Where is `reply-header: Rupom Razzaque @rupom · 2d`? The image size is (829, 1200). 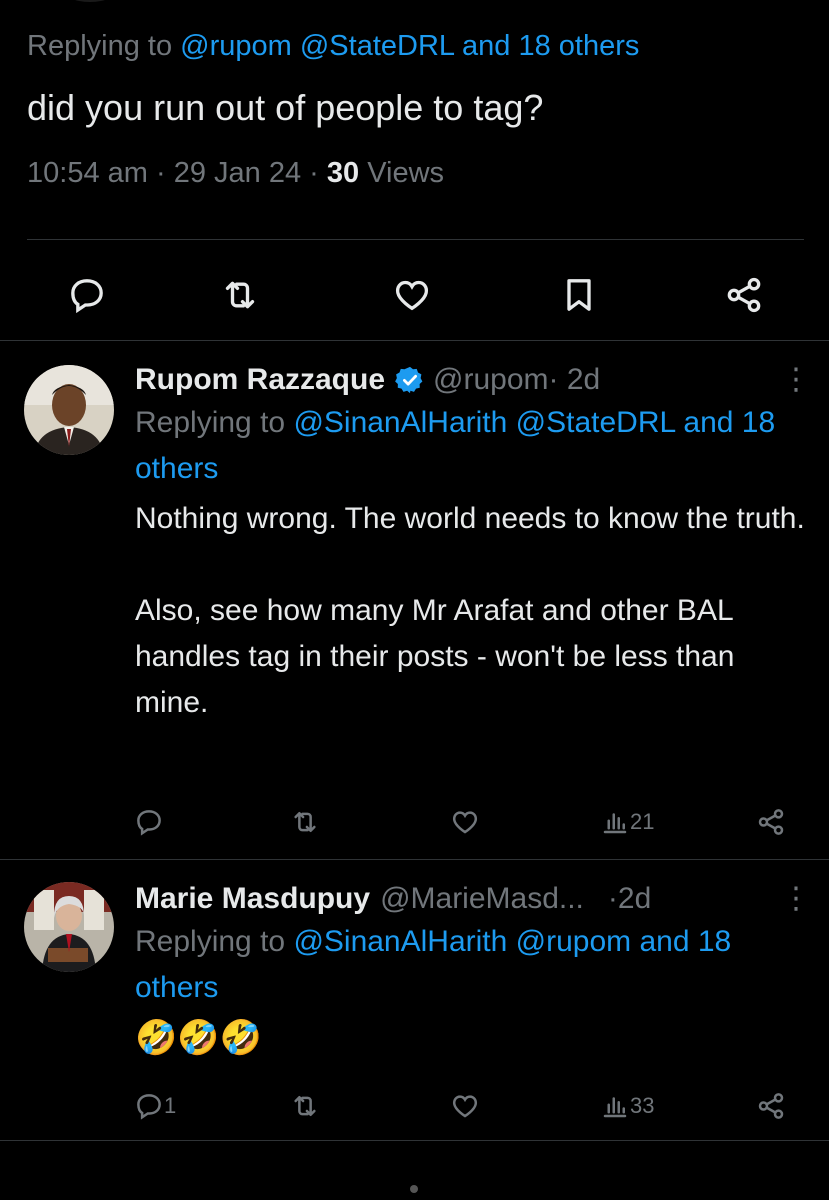
reply-header: Rupom Razzaque @rupom · 2d is located at coordinates (475, 380).